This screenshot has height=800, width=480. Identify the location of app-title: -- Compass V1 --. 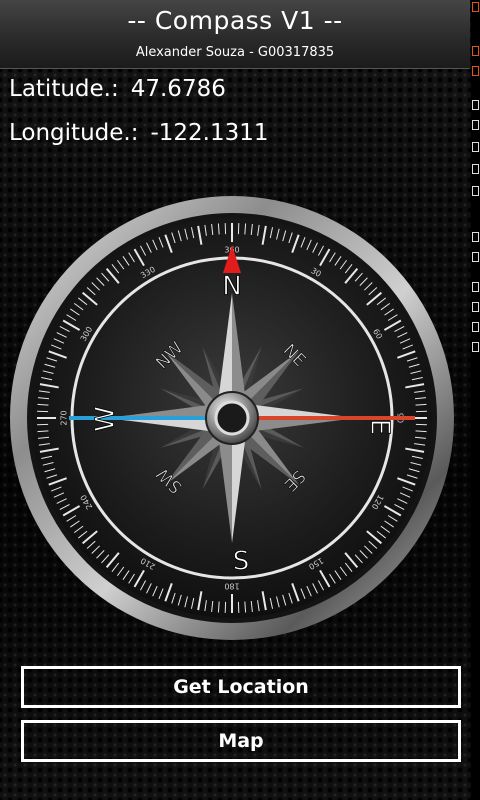
(235, 20).